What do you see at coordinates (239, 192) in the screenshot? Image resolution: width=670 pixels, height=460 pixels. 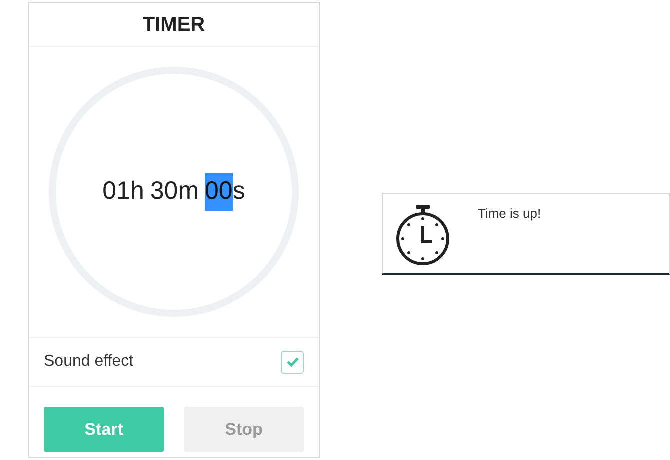 I see `time-unit: s` at bounding box center [239, 192].